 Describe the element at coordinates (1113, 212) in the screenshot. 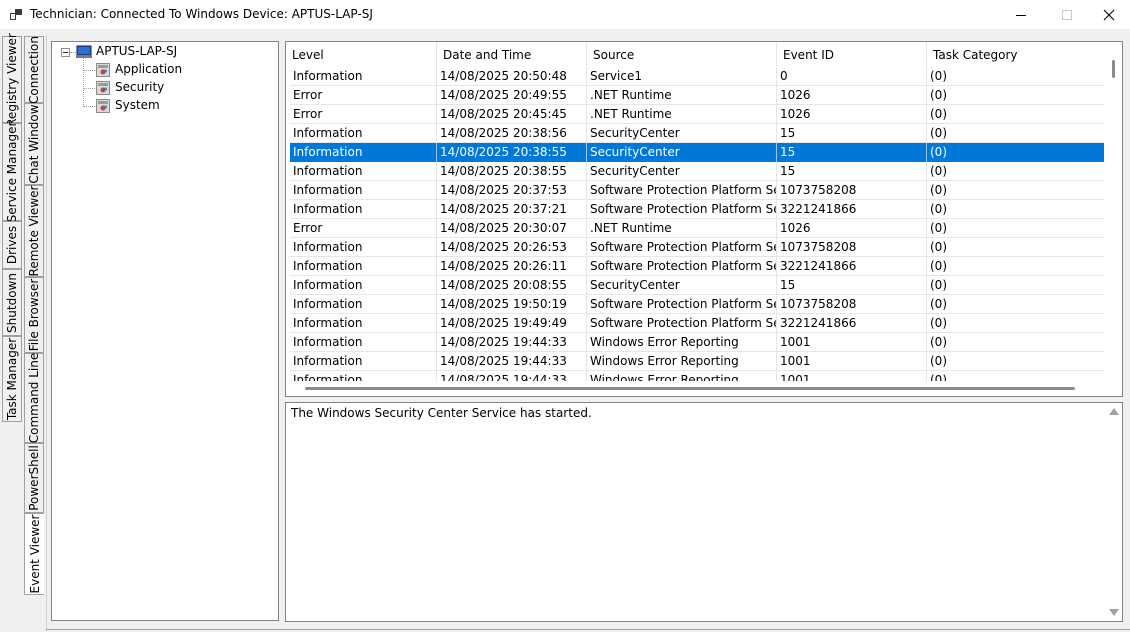

I see `list-vertical-scrollbar` at that location.